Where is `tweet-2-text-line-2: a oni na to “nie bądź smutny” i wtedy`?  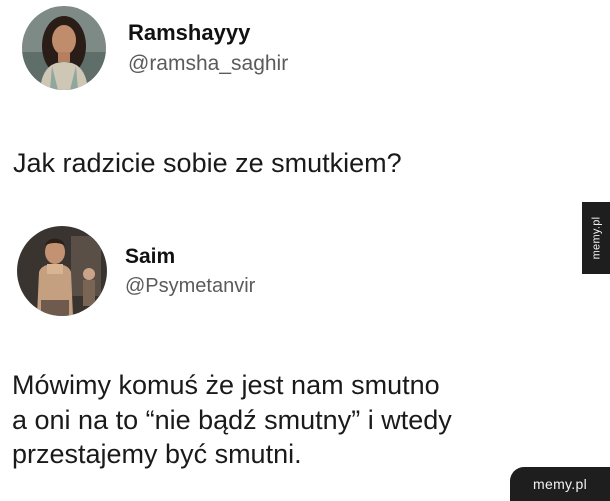 tweet-2-text-line-2: a oni na to “nie bądź smutny” i wtedy is located at coordinates (232, 419).